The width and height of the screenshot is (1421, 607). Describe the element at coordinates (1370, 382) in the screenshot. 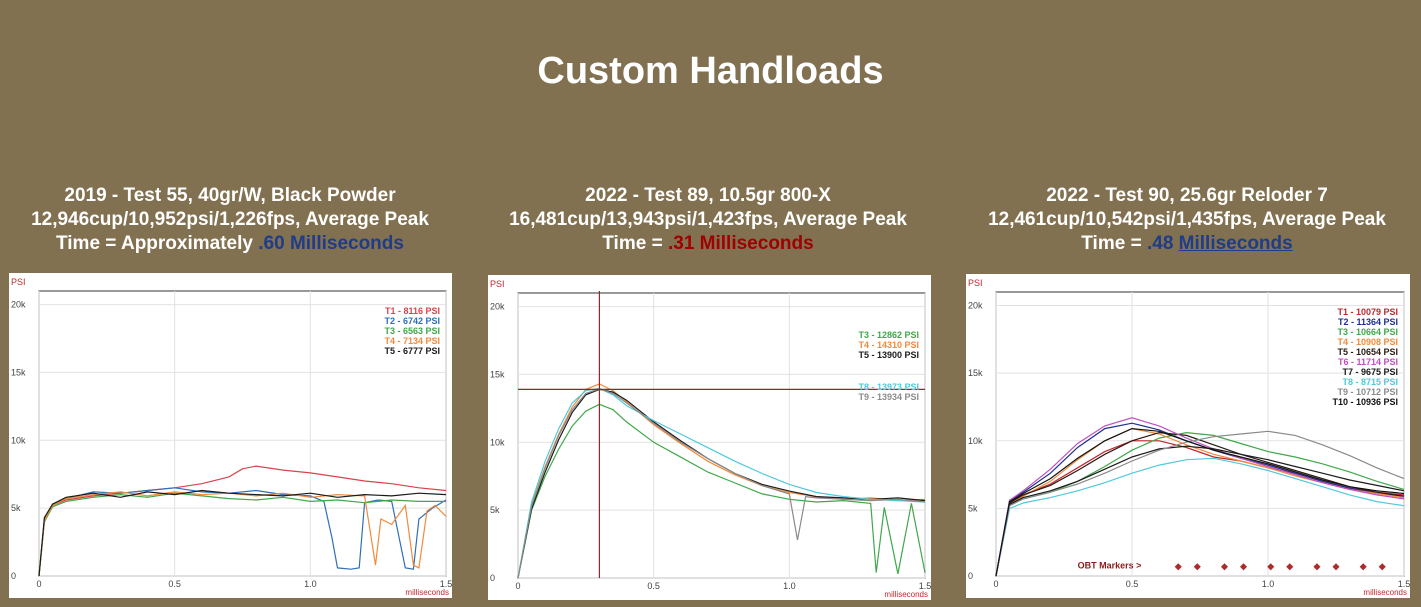

I see `legend-entry: T8 - 8715 PSI` at that location.